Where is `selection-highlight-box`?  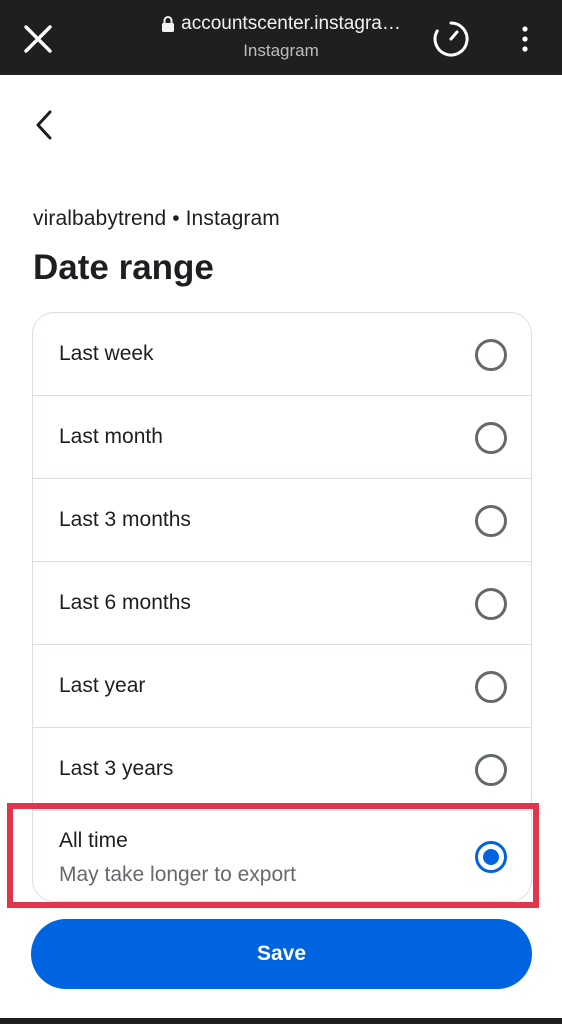
selection-highlight-box is located at coordinates (273, 855).